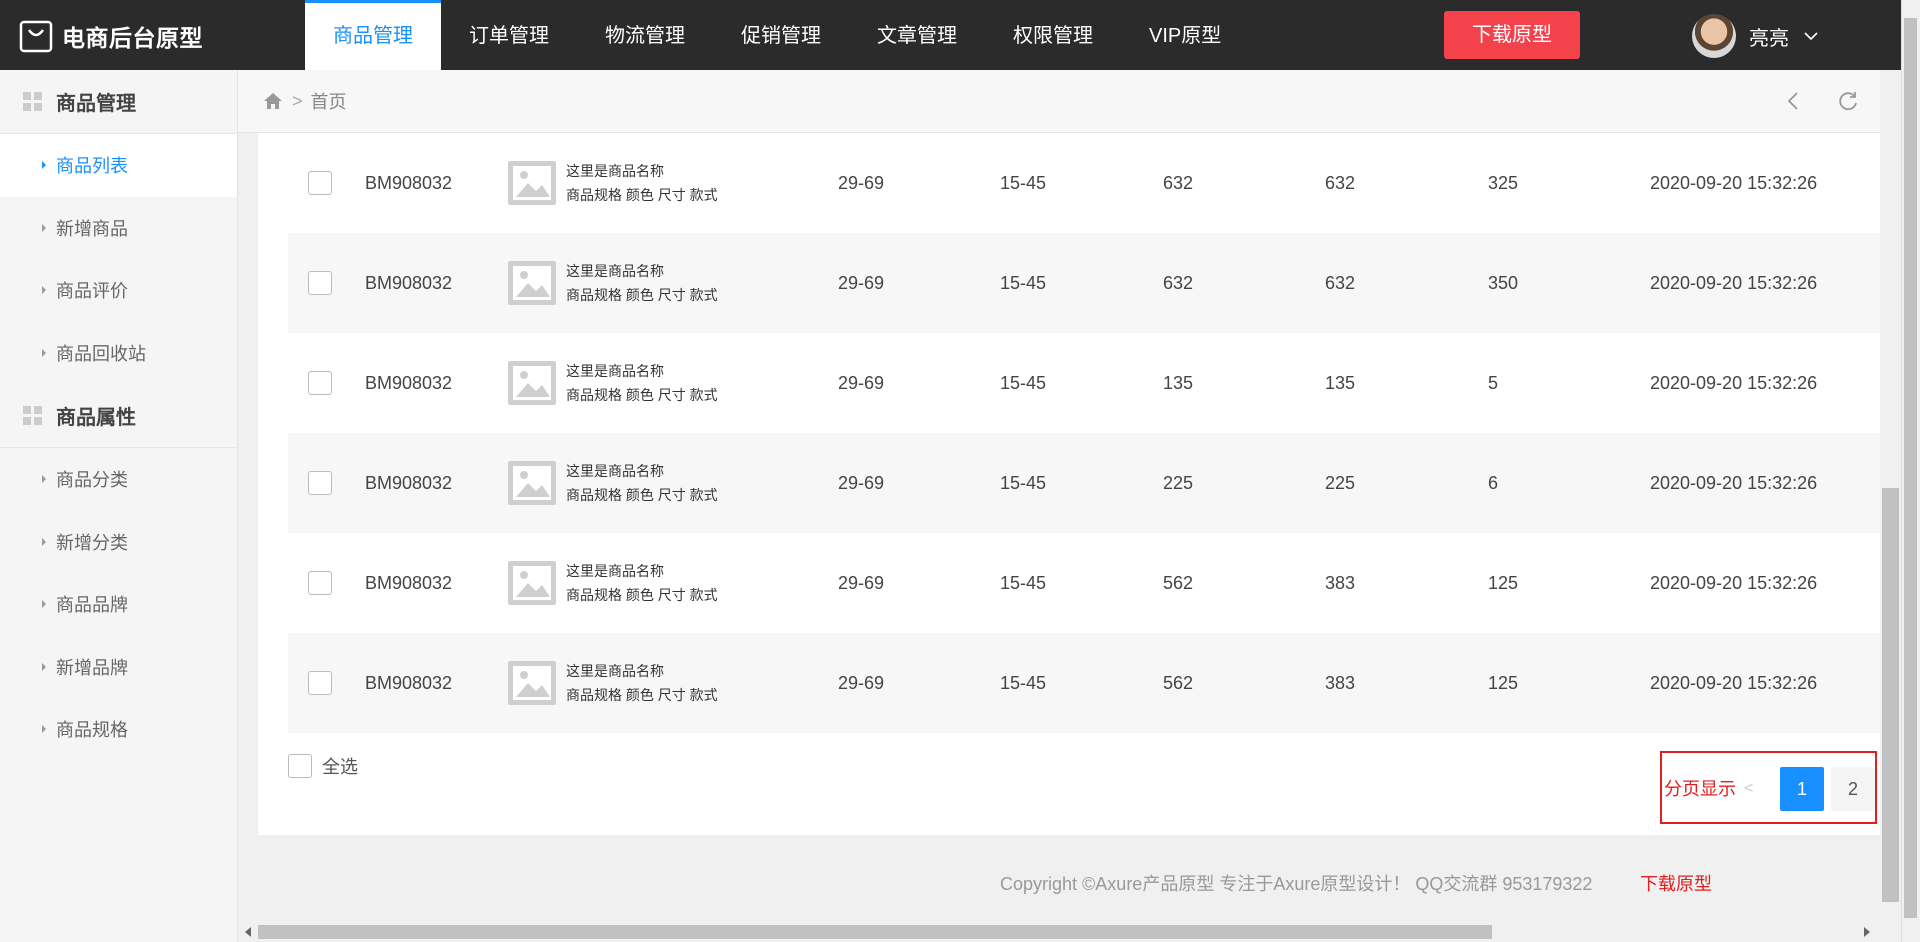 The image size is (1920, 942). Describe the element at coordinates (1512, 35) in the screenshot. I see `download-prototype-button: 下载原型` at that location.